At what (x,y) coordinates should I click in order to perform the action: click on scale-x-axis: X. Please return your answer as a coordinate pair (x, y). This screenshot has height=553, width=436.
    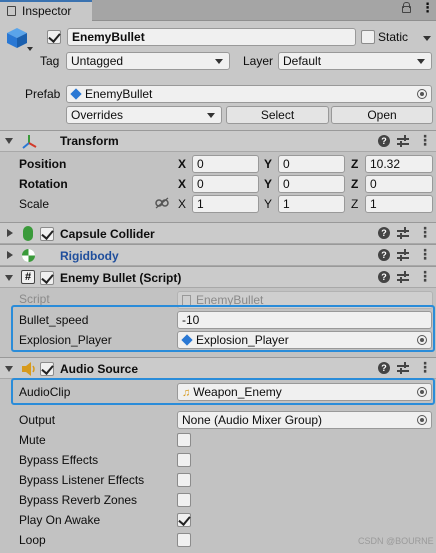
    Looking at the image, I should click on (182, 204).